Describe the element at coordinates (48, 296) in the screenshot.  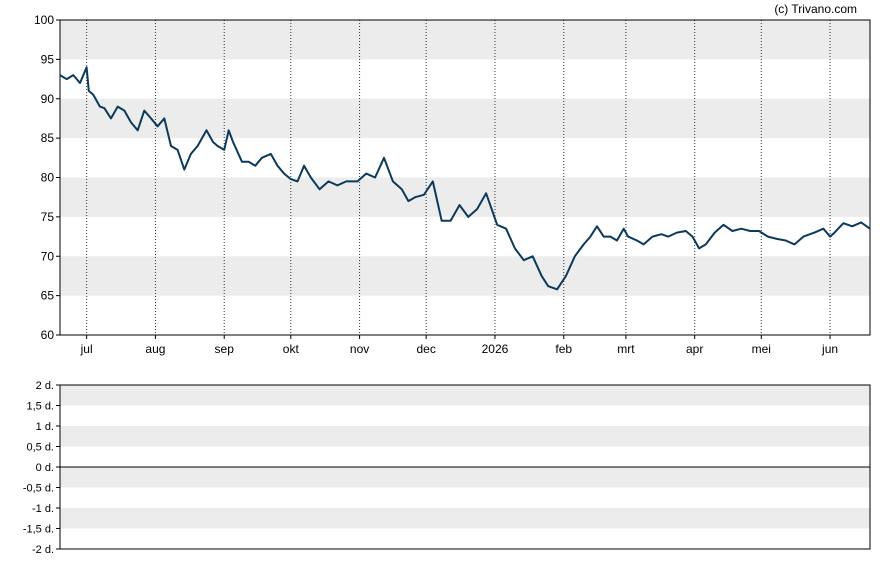
I see `y-tick-label: 65` at that location.